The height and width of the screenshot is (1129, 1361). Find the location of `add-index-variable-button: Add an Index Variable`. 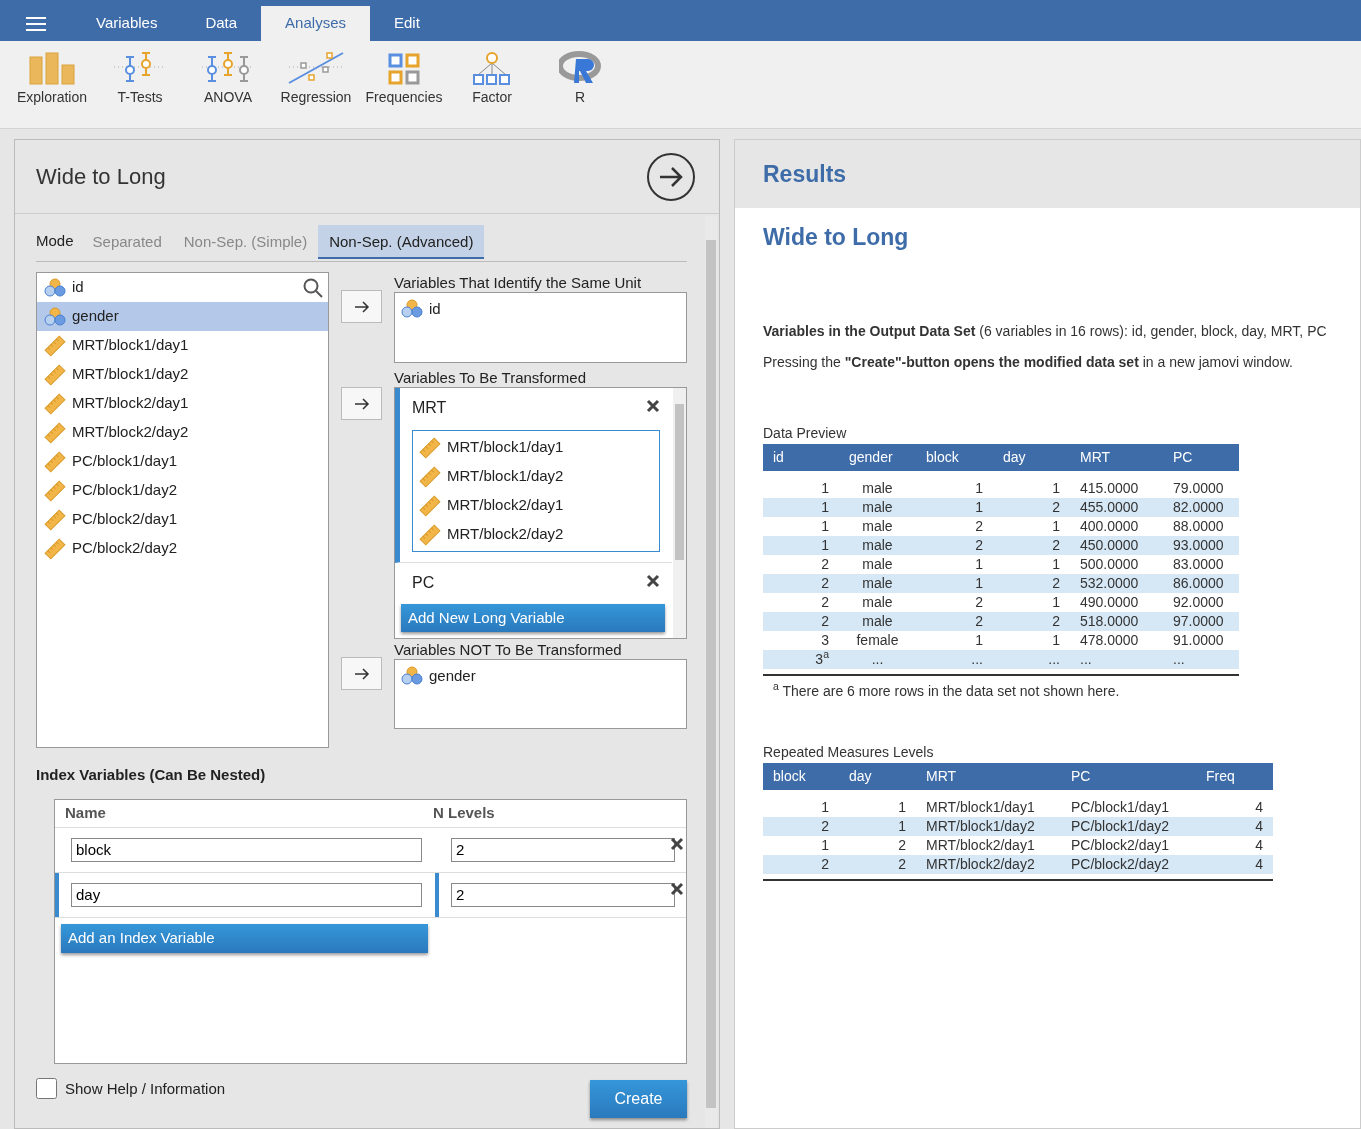

add-index-variable-button: Add an Index Variable is located at coordinates (244, 938).